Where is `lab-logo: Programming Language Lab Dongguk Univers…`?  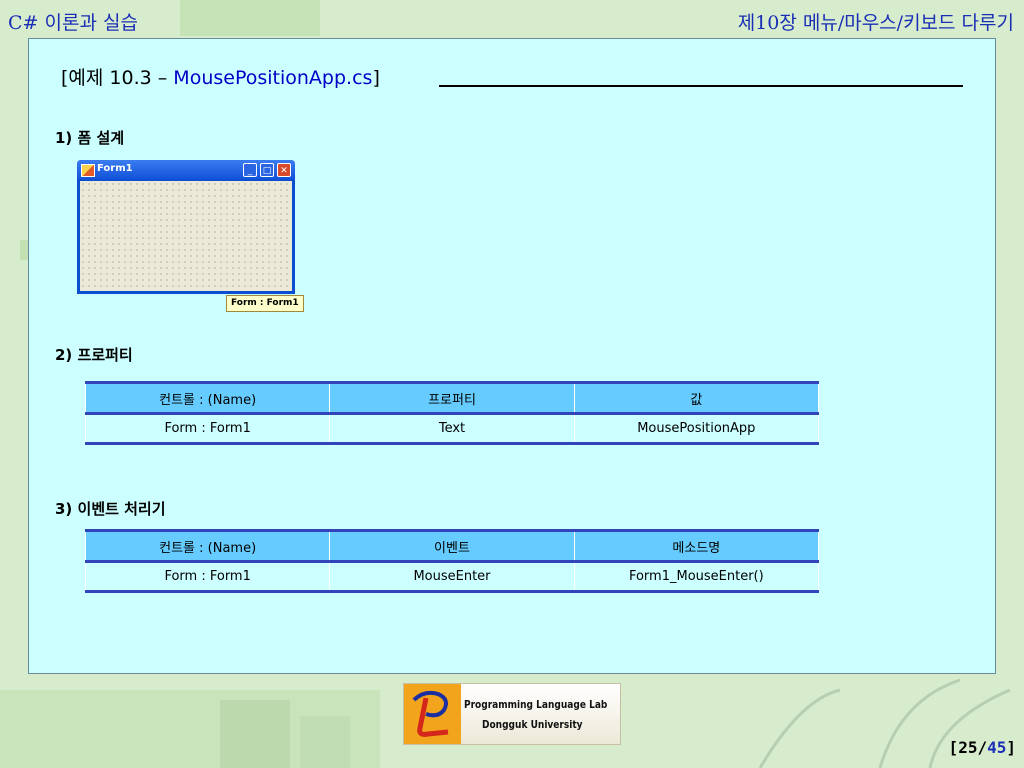
lab-logo: Programming Language Lab Dongguk Univers… is located at coordinates (512, 714).